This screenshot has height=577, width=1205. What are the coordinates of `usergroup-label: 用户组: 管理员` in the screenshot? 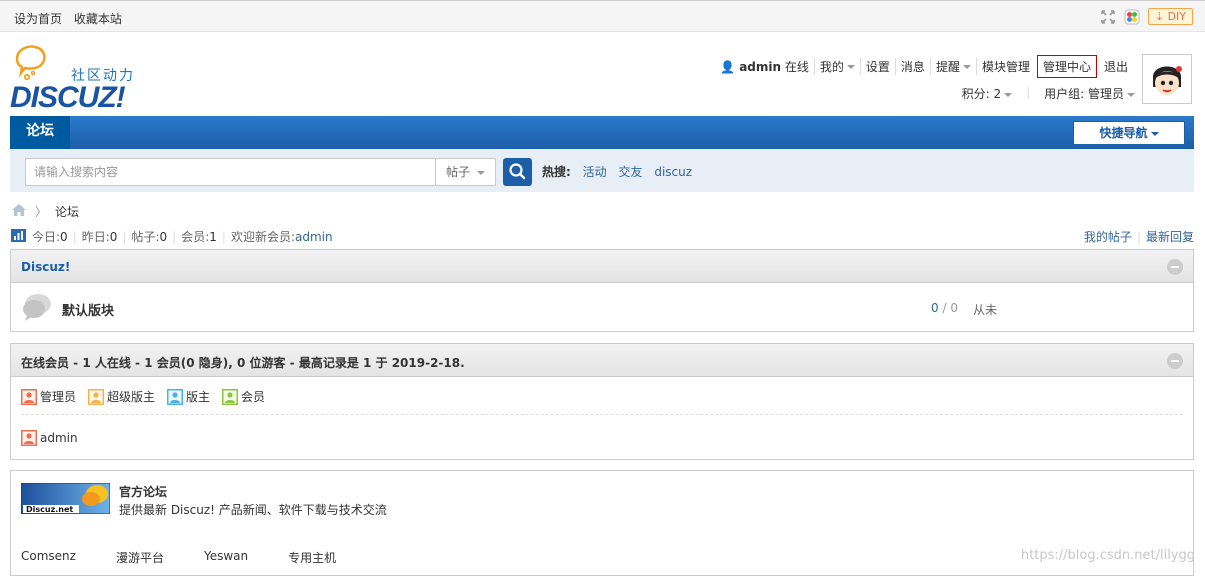 It's located at (1084, 94).